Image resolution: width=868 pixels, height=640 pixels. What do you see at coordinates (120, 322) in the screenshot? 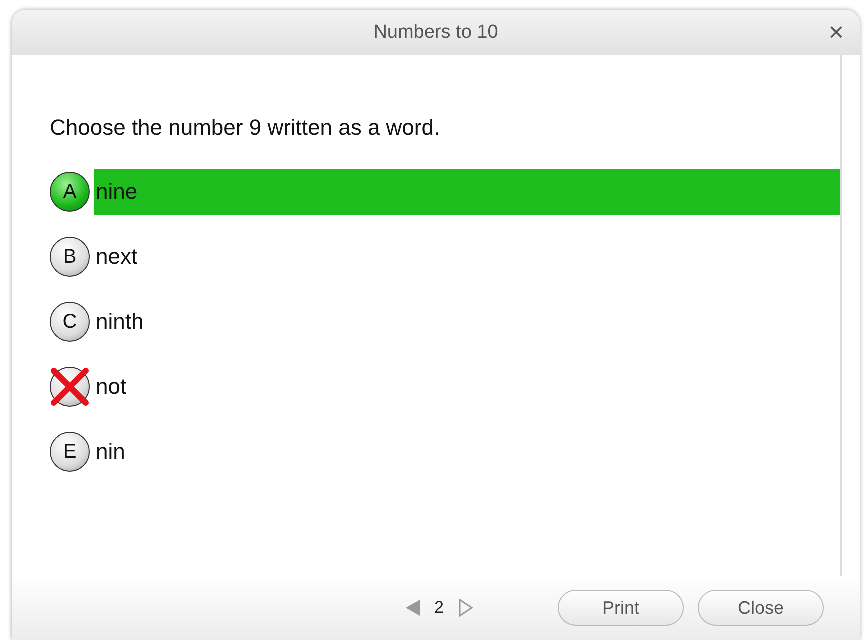
I see `answer-text: ninth` at bounding box center [120, 322].